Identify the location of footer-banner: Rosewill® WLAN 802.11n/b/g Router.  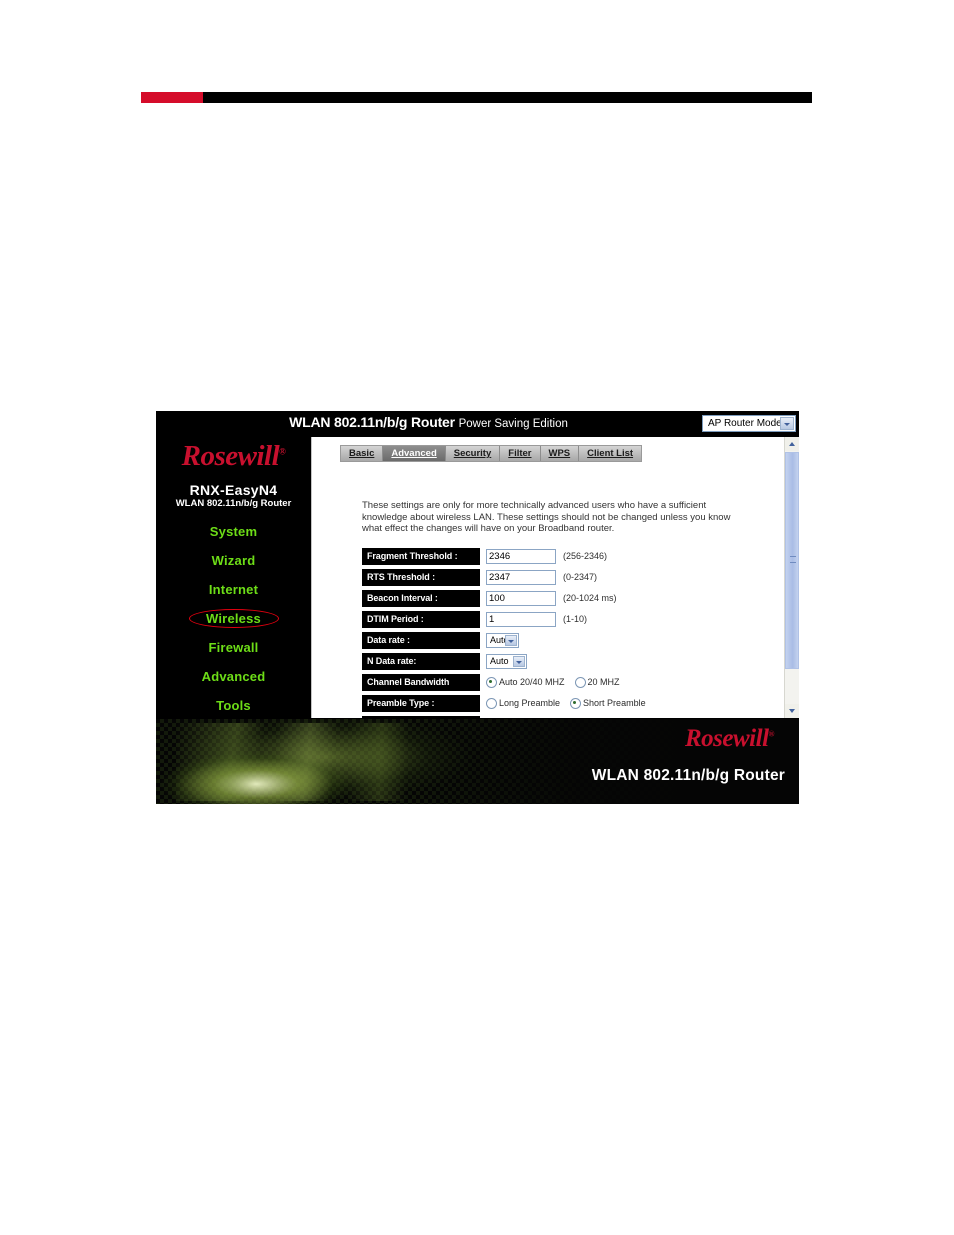
(477, 761).